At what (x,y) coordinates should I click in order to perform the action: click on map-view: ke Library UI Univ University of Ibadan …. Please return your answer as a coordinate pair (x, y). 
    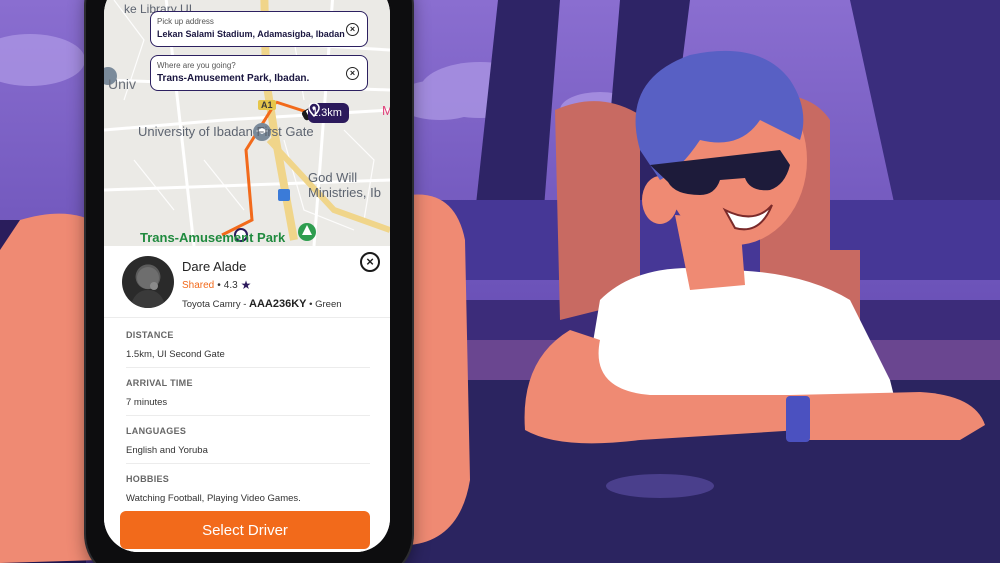
    Looking at the image, I should click on (247, 123).